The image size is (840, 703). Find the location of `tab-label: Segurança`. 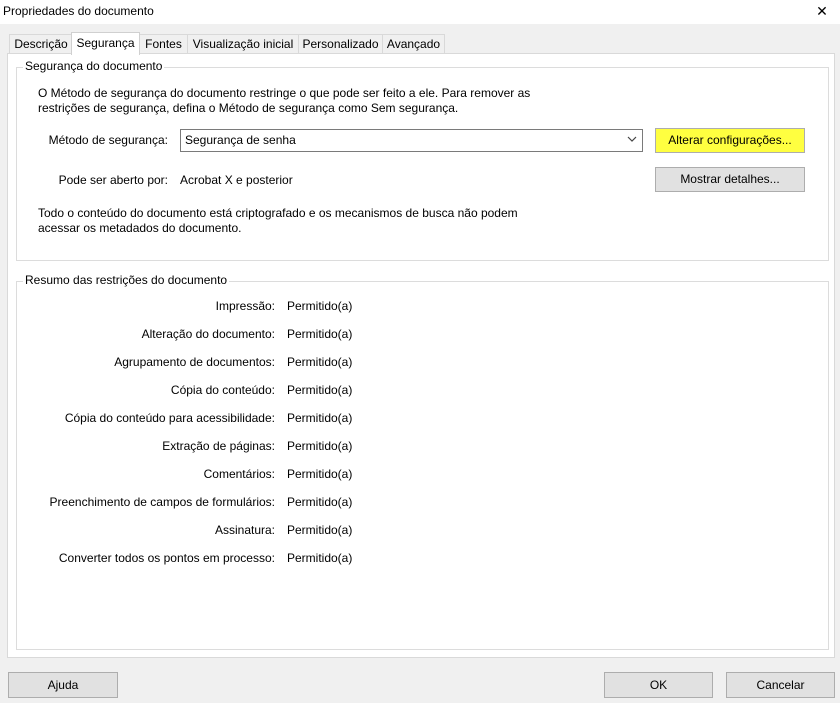

tab-label: Segurança is located at coordinates (105, 43).